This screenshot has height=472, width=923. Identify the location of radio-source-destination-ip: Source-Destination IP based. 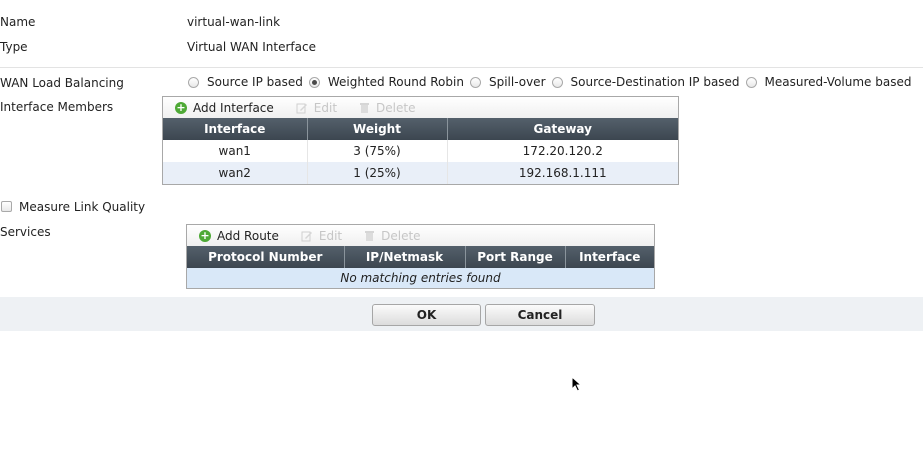
(645, 82).